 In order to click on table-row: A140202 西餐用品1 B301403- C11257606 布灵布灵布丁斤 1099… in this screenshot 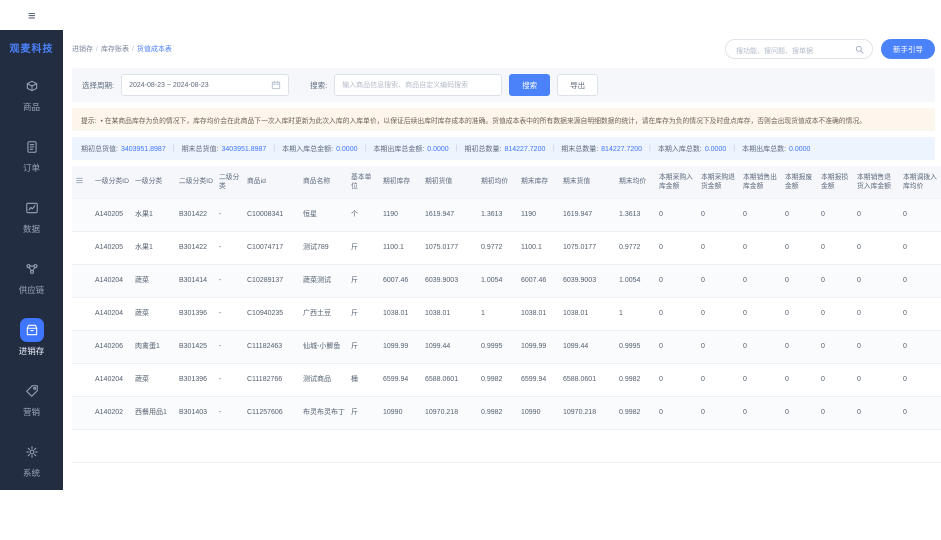, I will do `click(506, 413)`.